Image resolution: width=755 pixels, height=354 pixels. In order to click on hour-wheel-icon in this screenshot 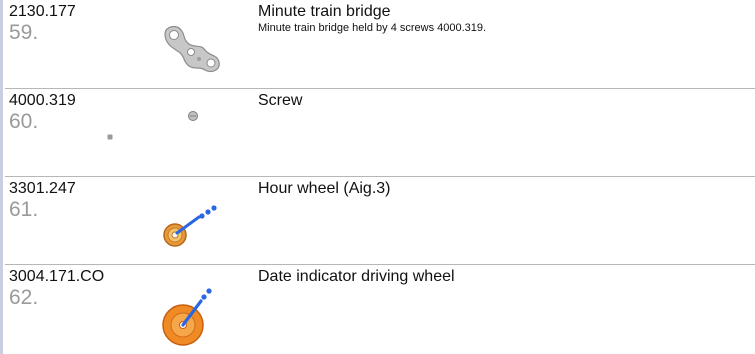, I will do `click(191, 224)`.